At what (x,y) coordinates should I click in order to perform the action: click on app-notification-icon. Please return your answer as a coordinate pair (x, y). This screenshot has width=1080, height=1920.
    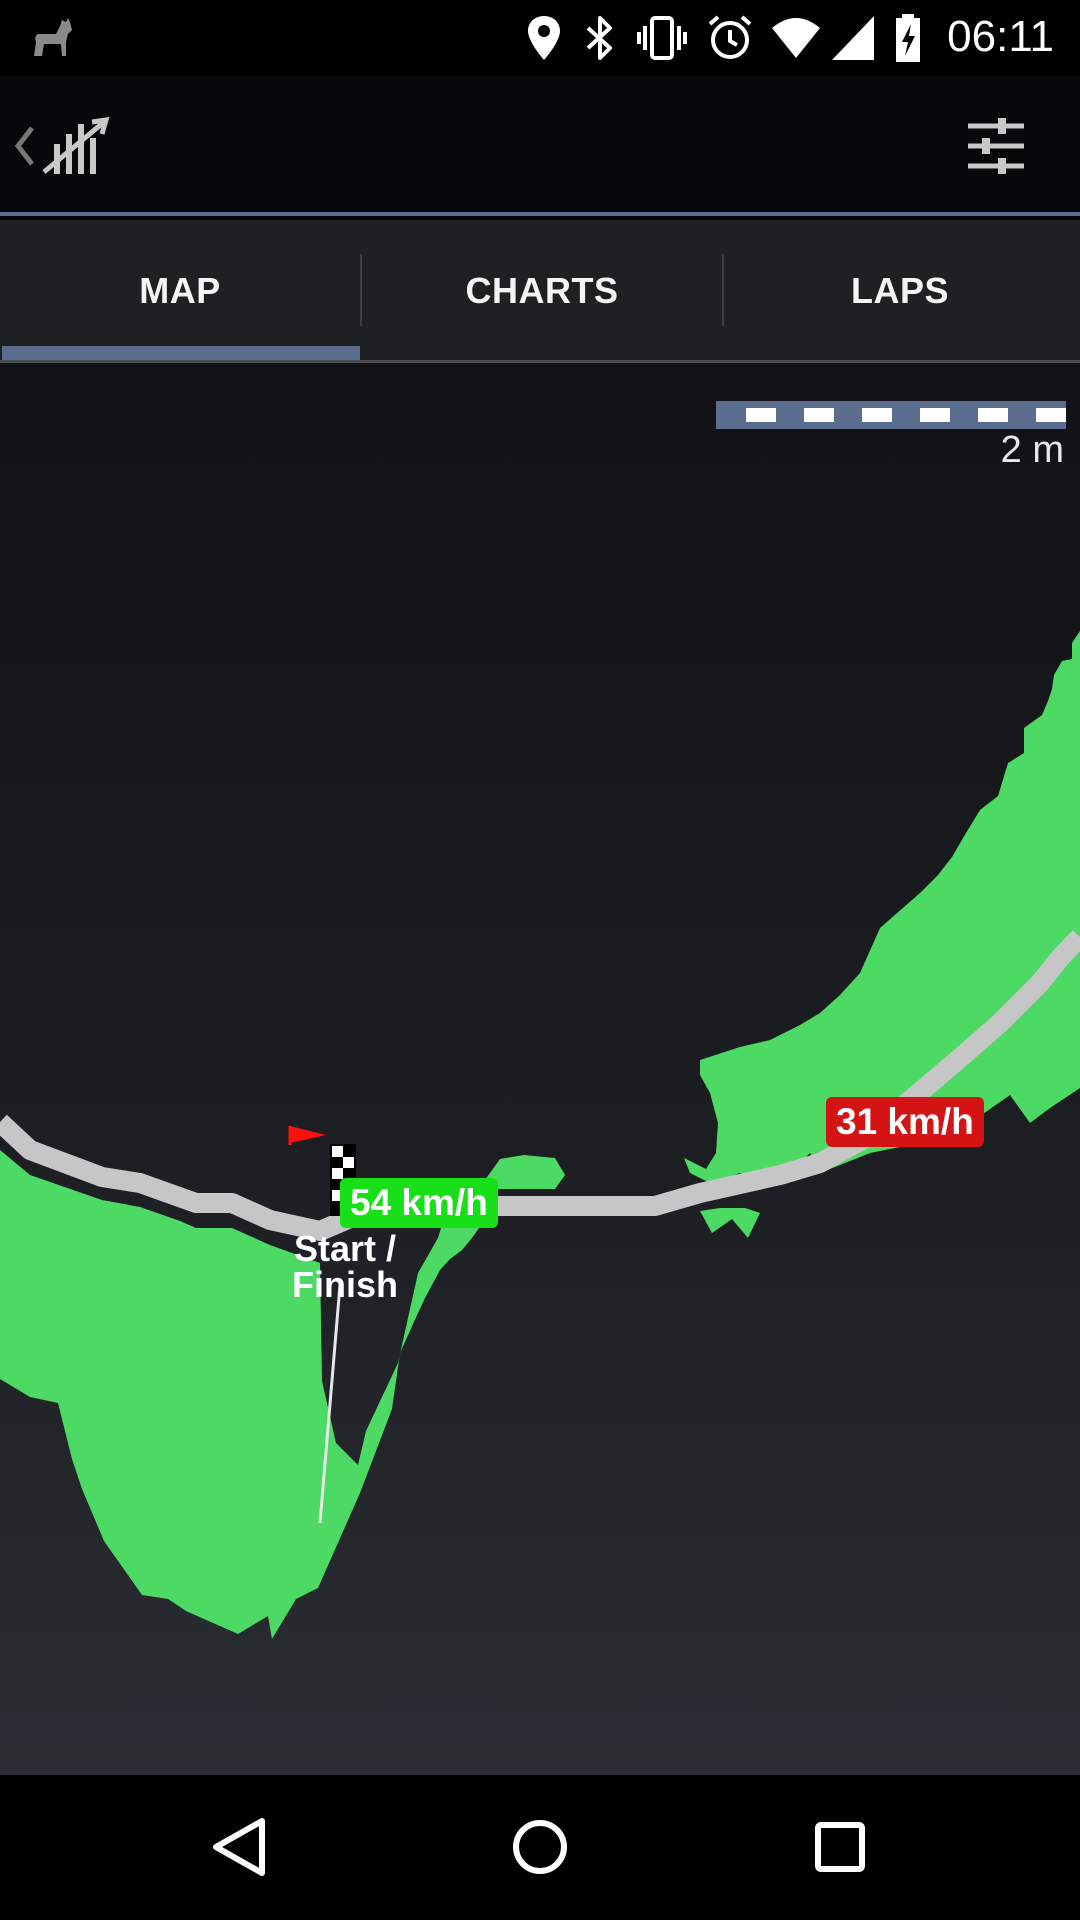
    Looking at the image, I should click on (53, 37).